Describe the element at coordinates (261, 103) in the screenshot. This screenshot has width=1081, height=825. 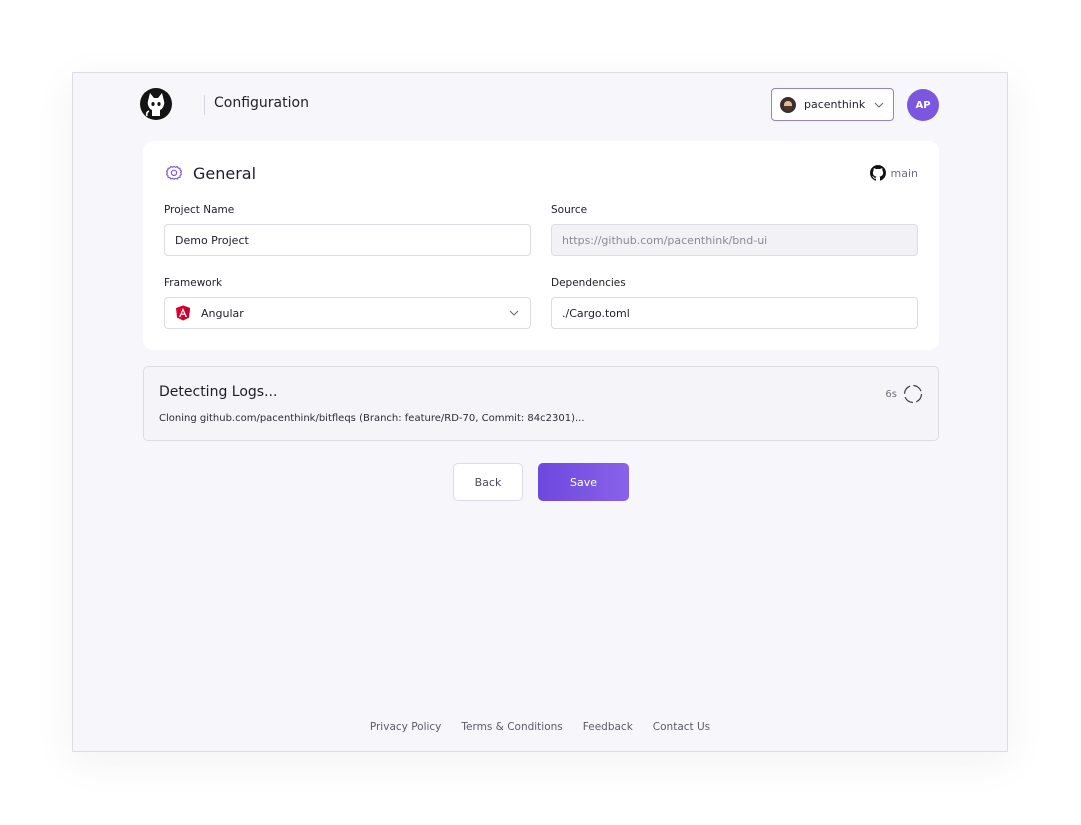
I see `page-title: Configuration` at that location.